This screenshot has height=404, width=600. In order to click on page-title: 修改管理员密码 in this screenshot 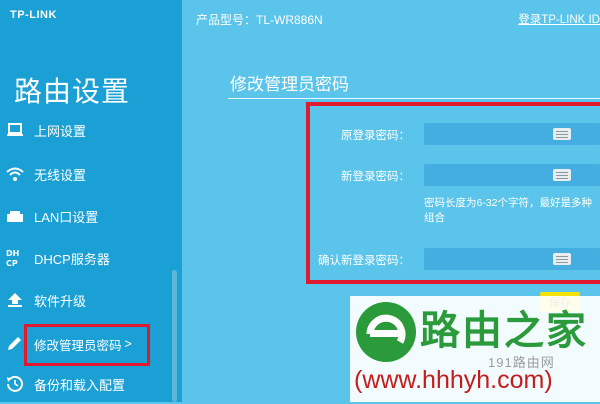, I will do `click(289, 84)`.